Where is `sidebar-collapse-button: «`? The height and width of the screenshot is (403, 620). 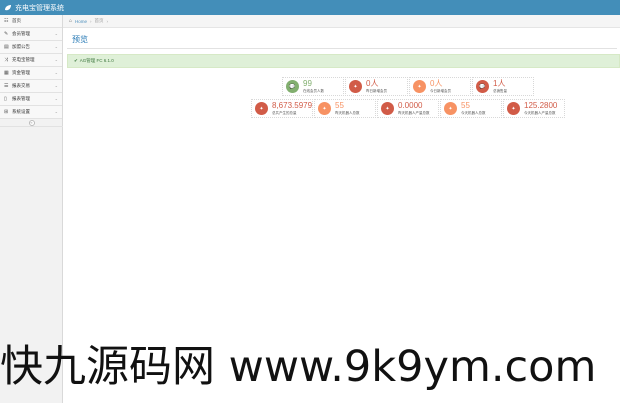
sidebar-collapse-button: « is located at coordinates (31, 123).